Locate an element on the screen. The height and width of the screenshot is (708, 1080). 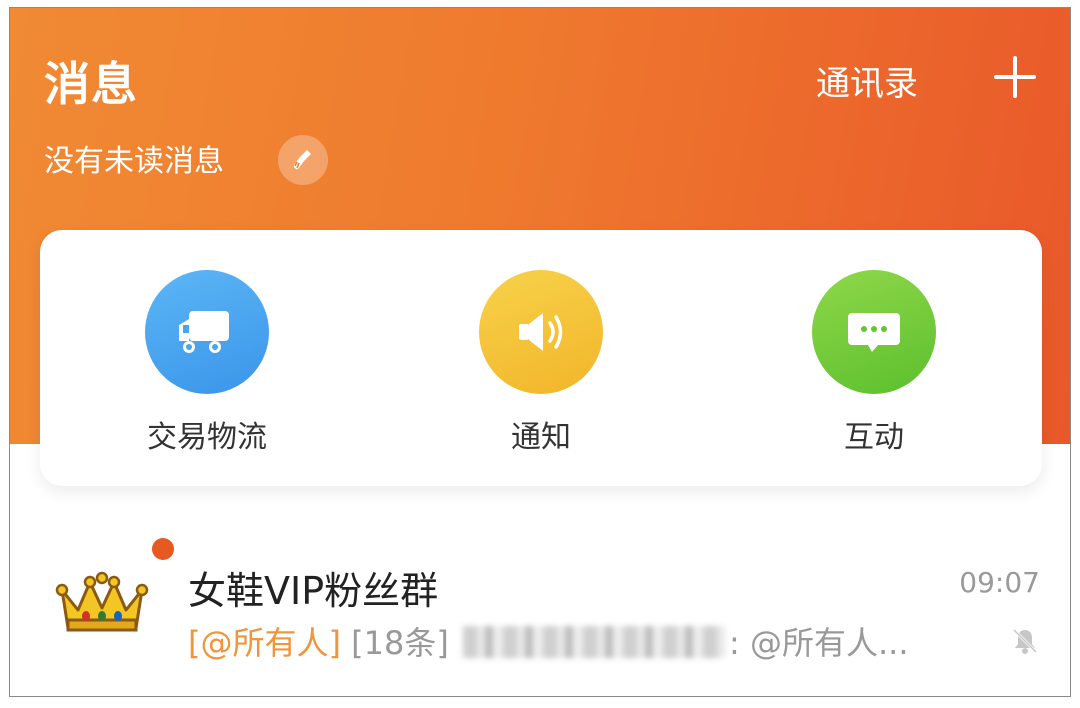
category-interaction: 互动 is located at coordinates (874, 363).